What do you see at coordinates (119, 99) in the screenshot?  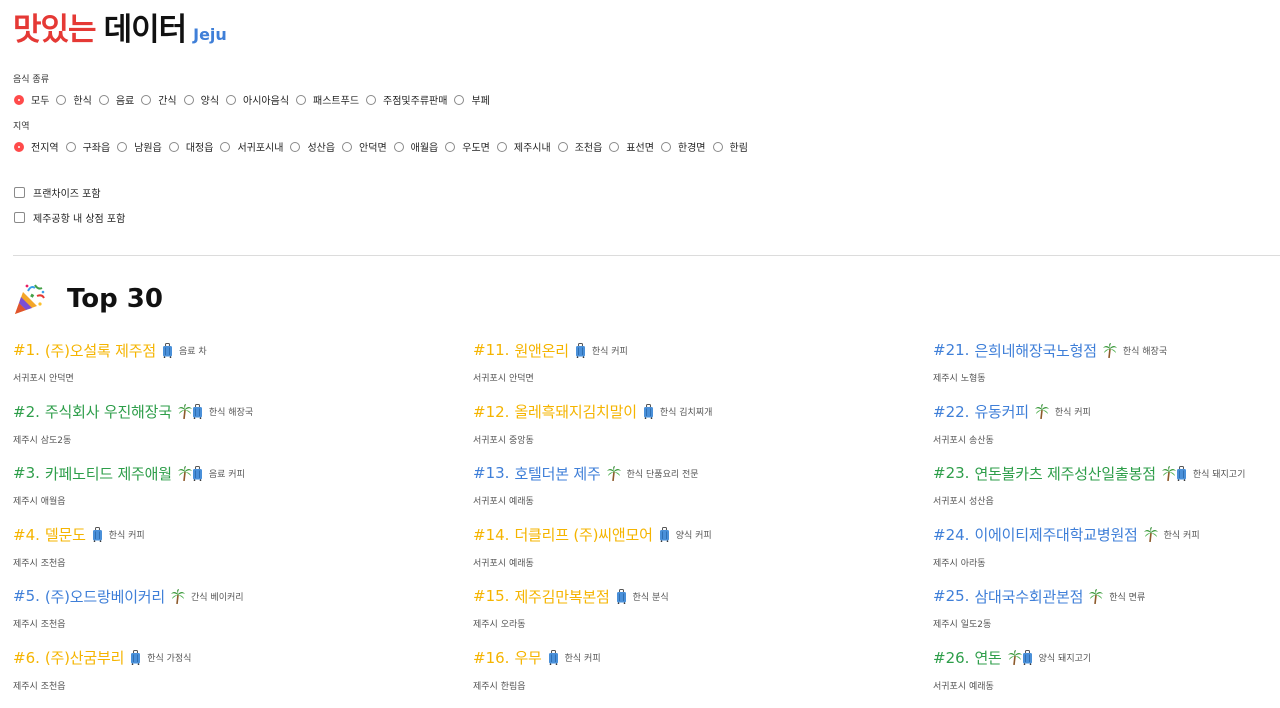 I see `food-type-option: 음료` at bounding box center [119, 99].